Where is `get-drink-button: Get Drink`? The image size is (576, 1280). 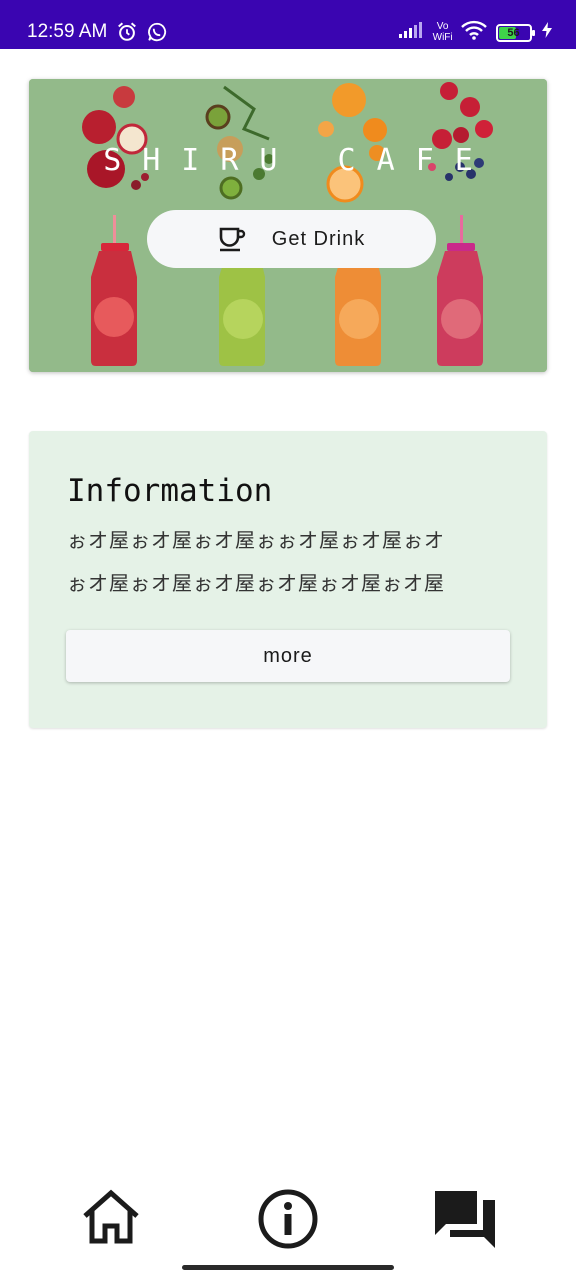 get-drink-button: Get Drink is located at coordinates (291, 239).